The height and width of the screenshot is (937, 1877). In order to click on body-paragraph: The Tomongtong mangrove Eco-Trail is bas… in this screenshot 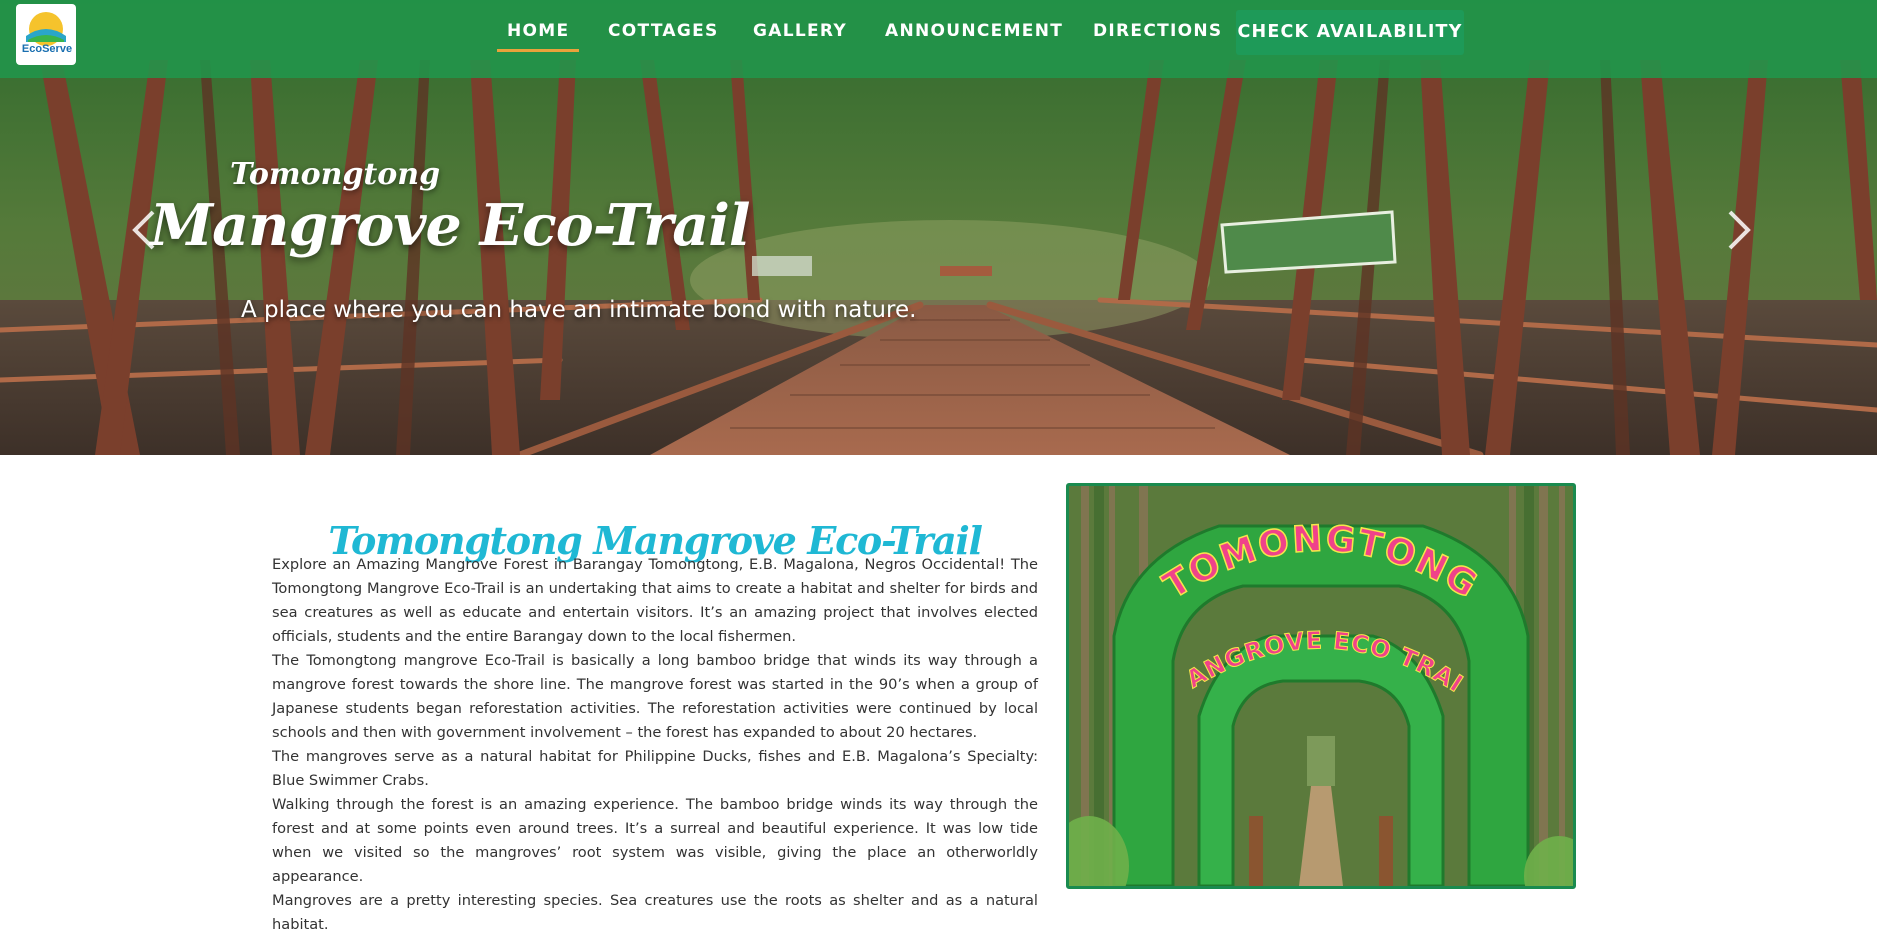, I will do `click(655, 696)`.